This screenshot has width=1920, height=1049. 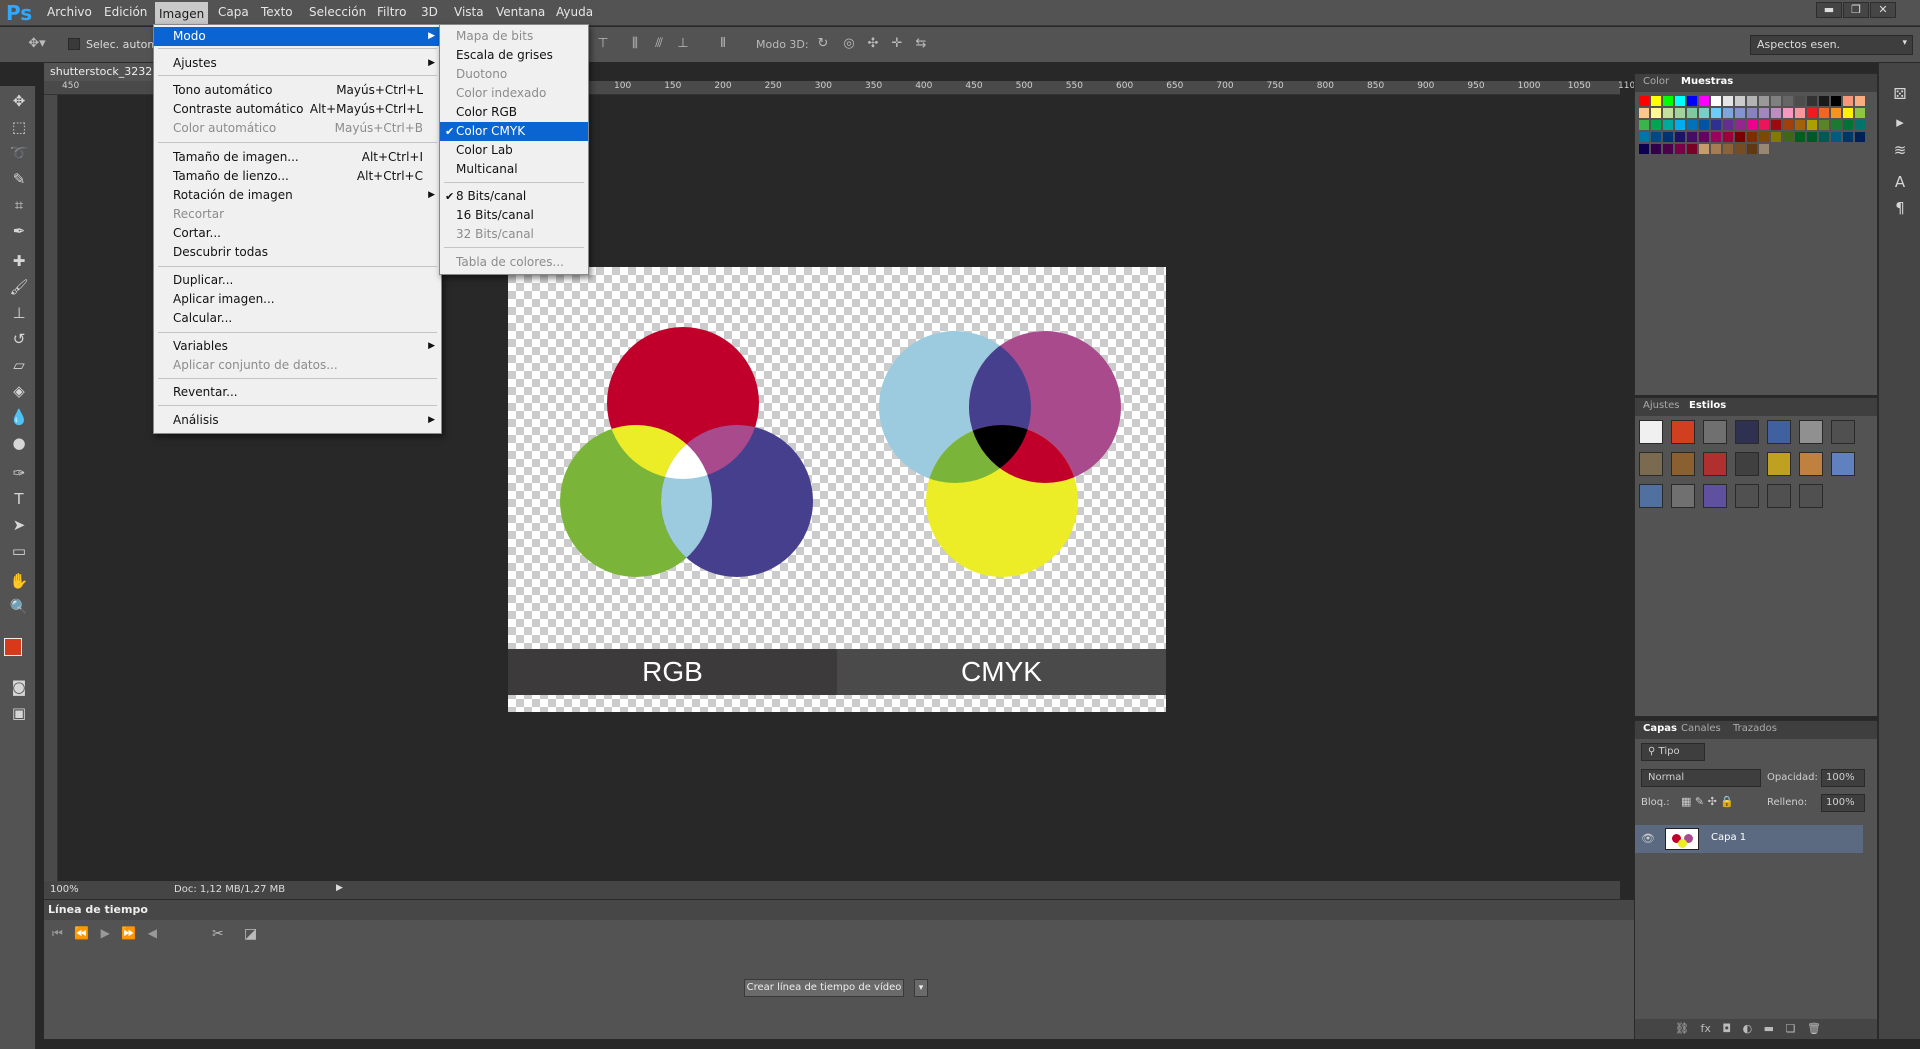 What do you see at coordinates (514, 215) in the screenshot?
I see `mode-16-bits: 16 Bits/canal` at bounding box center [514, 215].